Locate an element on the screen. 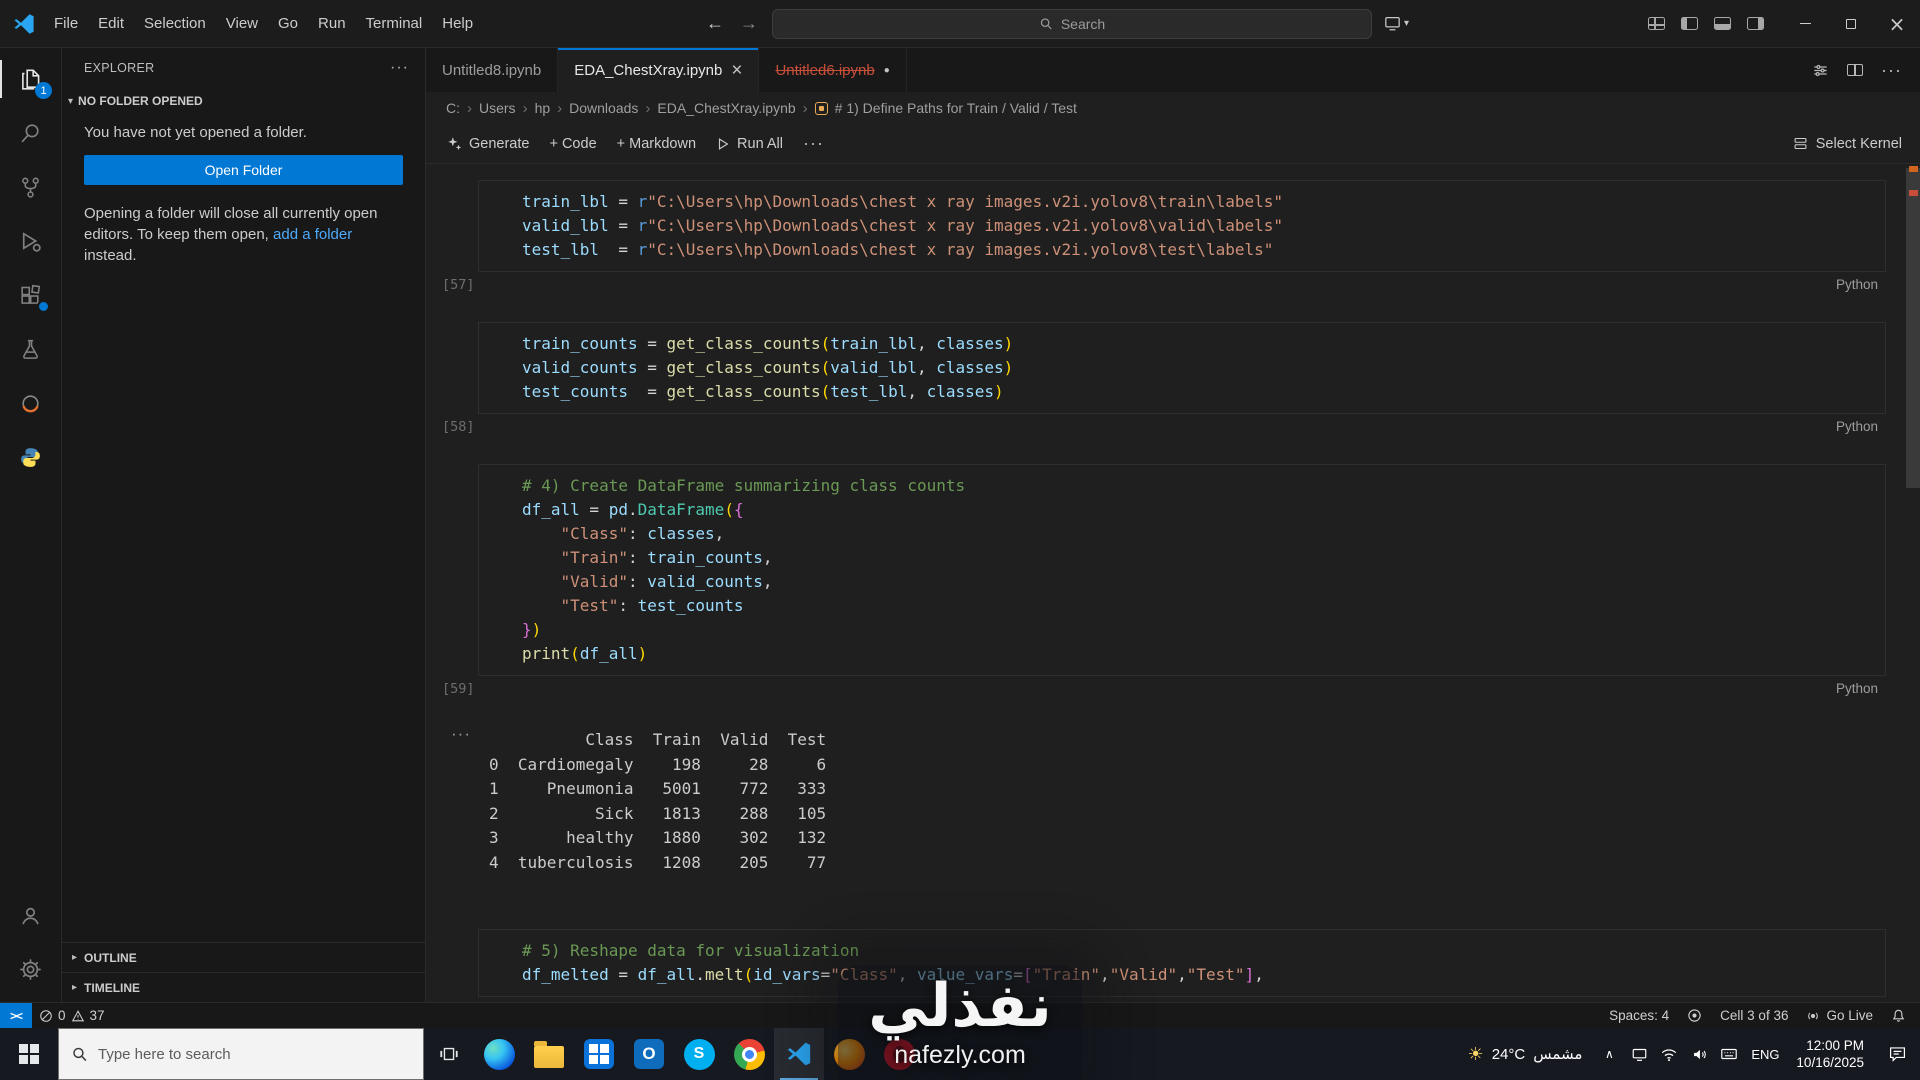  section-no-folder-opened: ▾ NO FOLDER OPENED is located at coordinates (243, 101).